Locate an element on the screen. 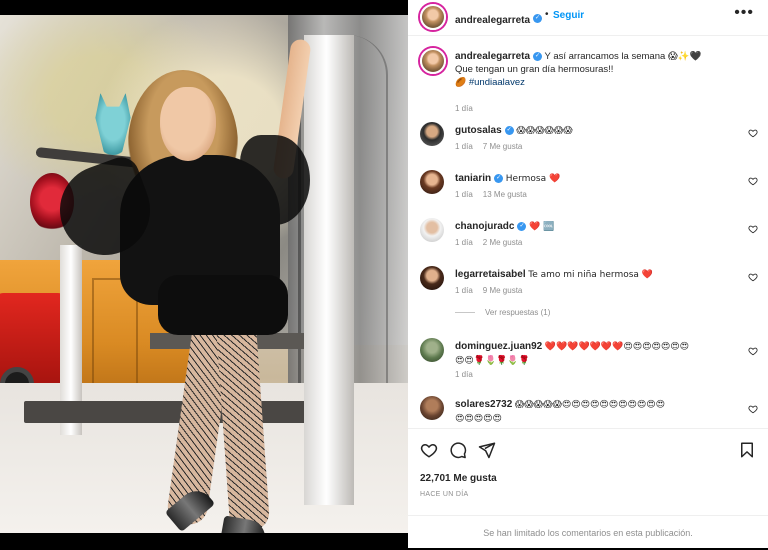 This screenshot has width=768, height=550. red-car is located at coordinates (34, 347).